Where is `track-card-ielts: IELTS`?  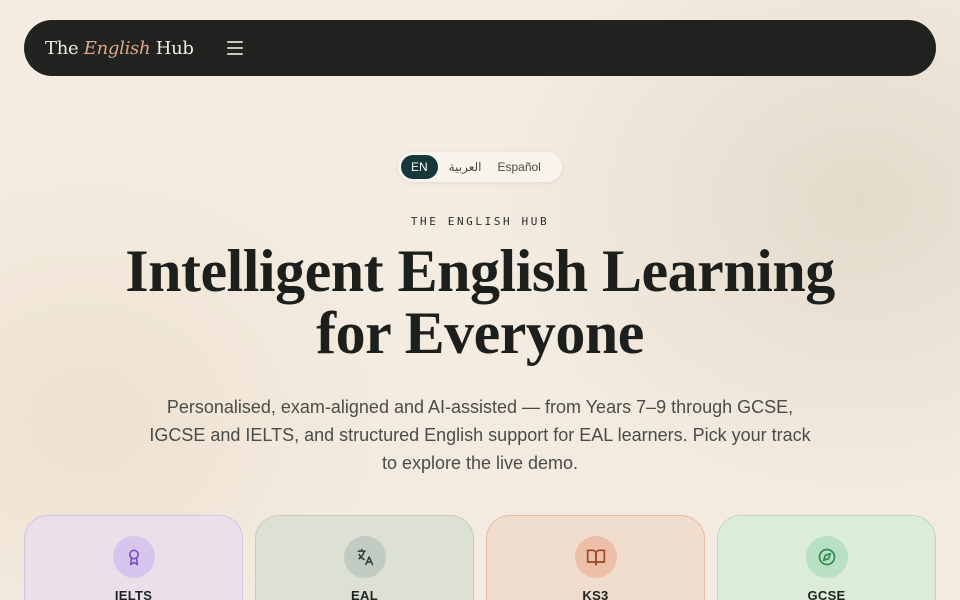 track-card-ielts: IELTS is located at coordinates (133, 557).